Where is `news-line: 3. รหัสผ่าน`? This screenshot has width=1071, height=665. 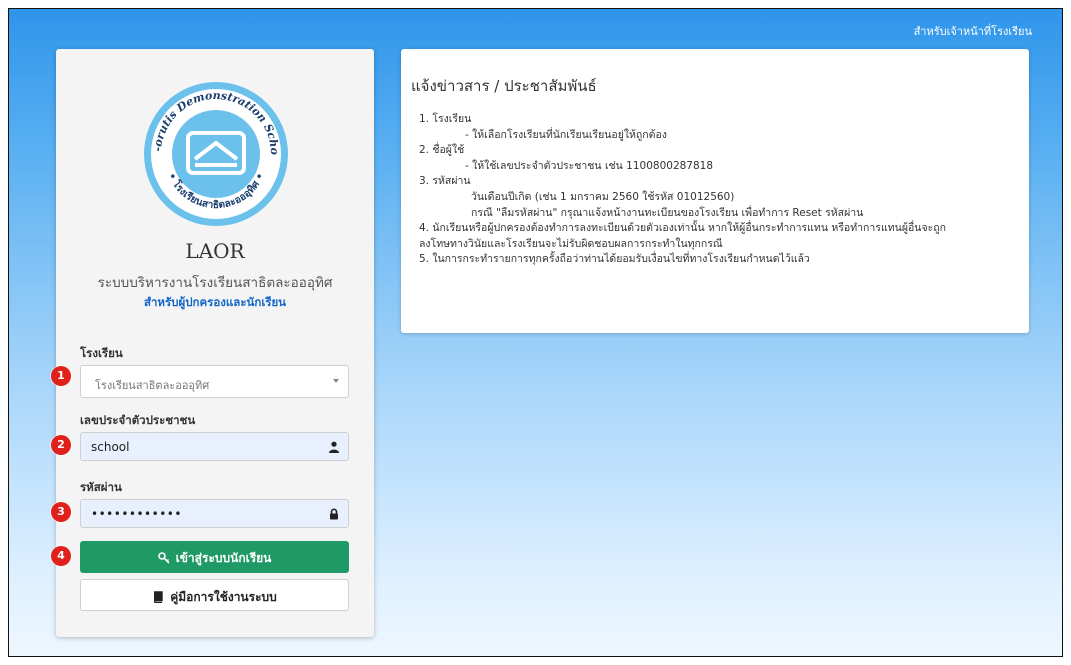
news-line: 3. รหัสผ่าน is located at coordinates (445, 181).